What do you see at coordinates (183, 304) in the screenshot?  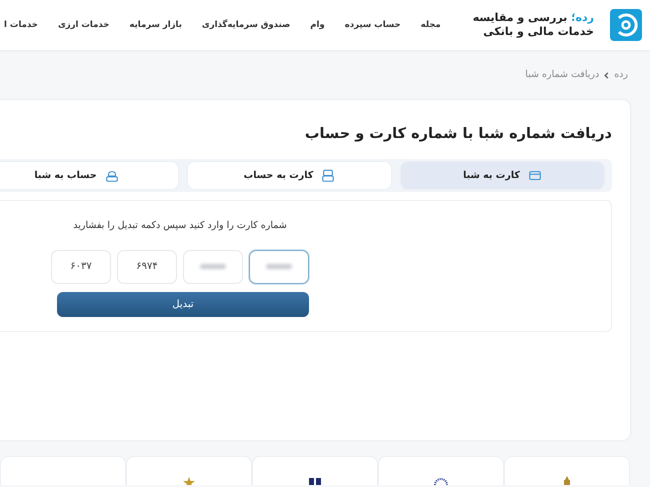 I see `convert-button: تبدیل` at bounding box center [183, 304].